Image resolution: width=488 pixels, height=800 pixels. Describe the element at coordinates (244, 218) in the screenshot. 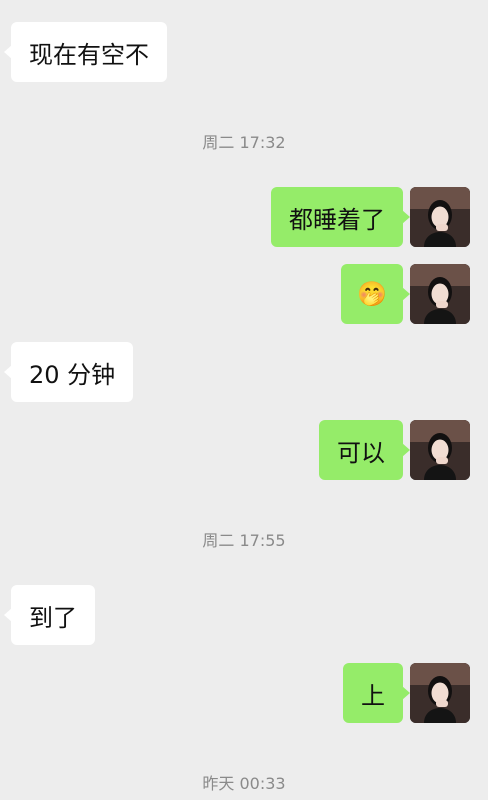

I see `message-row-outgoing: 都睡着了` at that location.